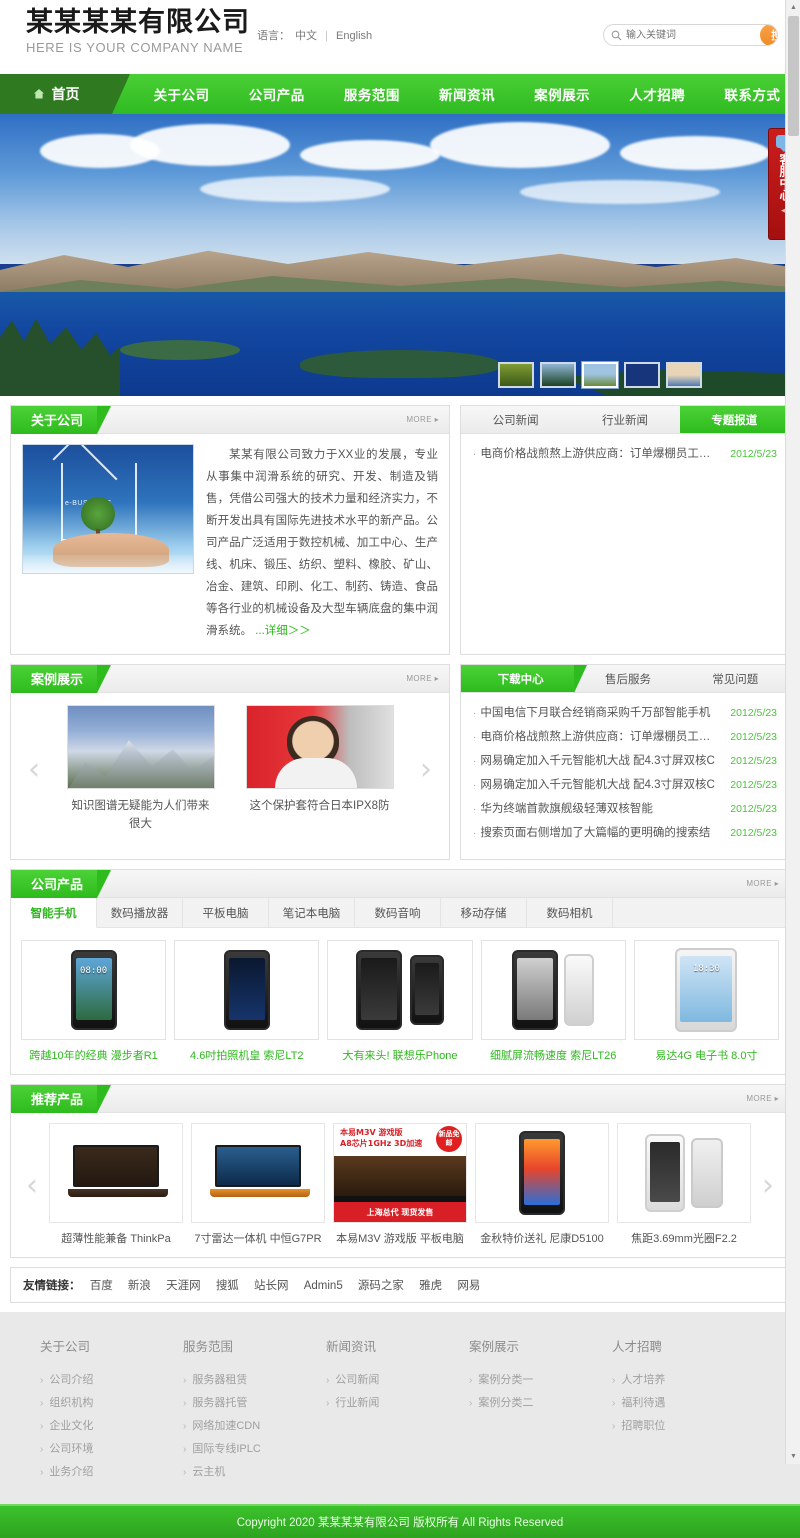 Image resolution: width=800 pixels, height=1538 pixels. Describe the element at coordinates (762, 883) in the screenshot. I see `products-more-link: MORE ▸` at that location.